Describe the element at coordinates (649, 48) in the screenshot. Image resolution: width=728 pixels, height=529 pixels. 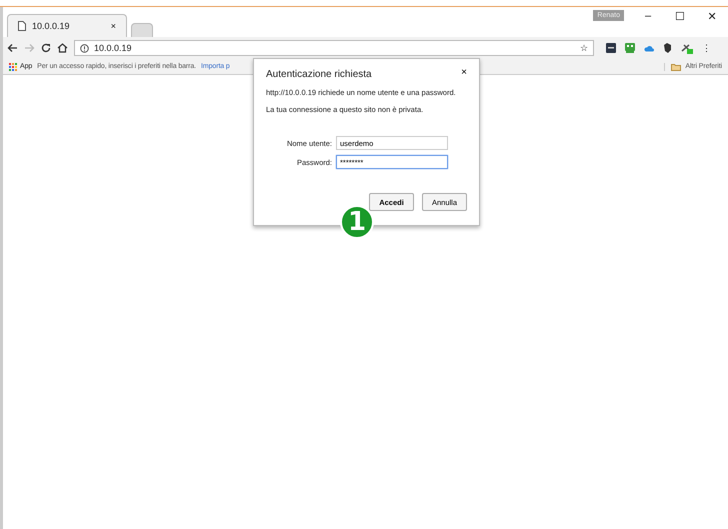
I see `cloud-icon` at that location.